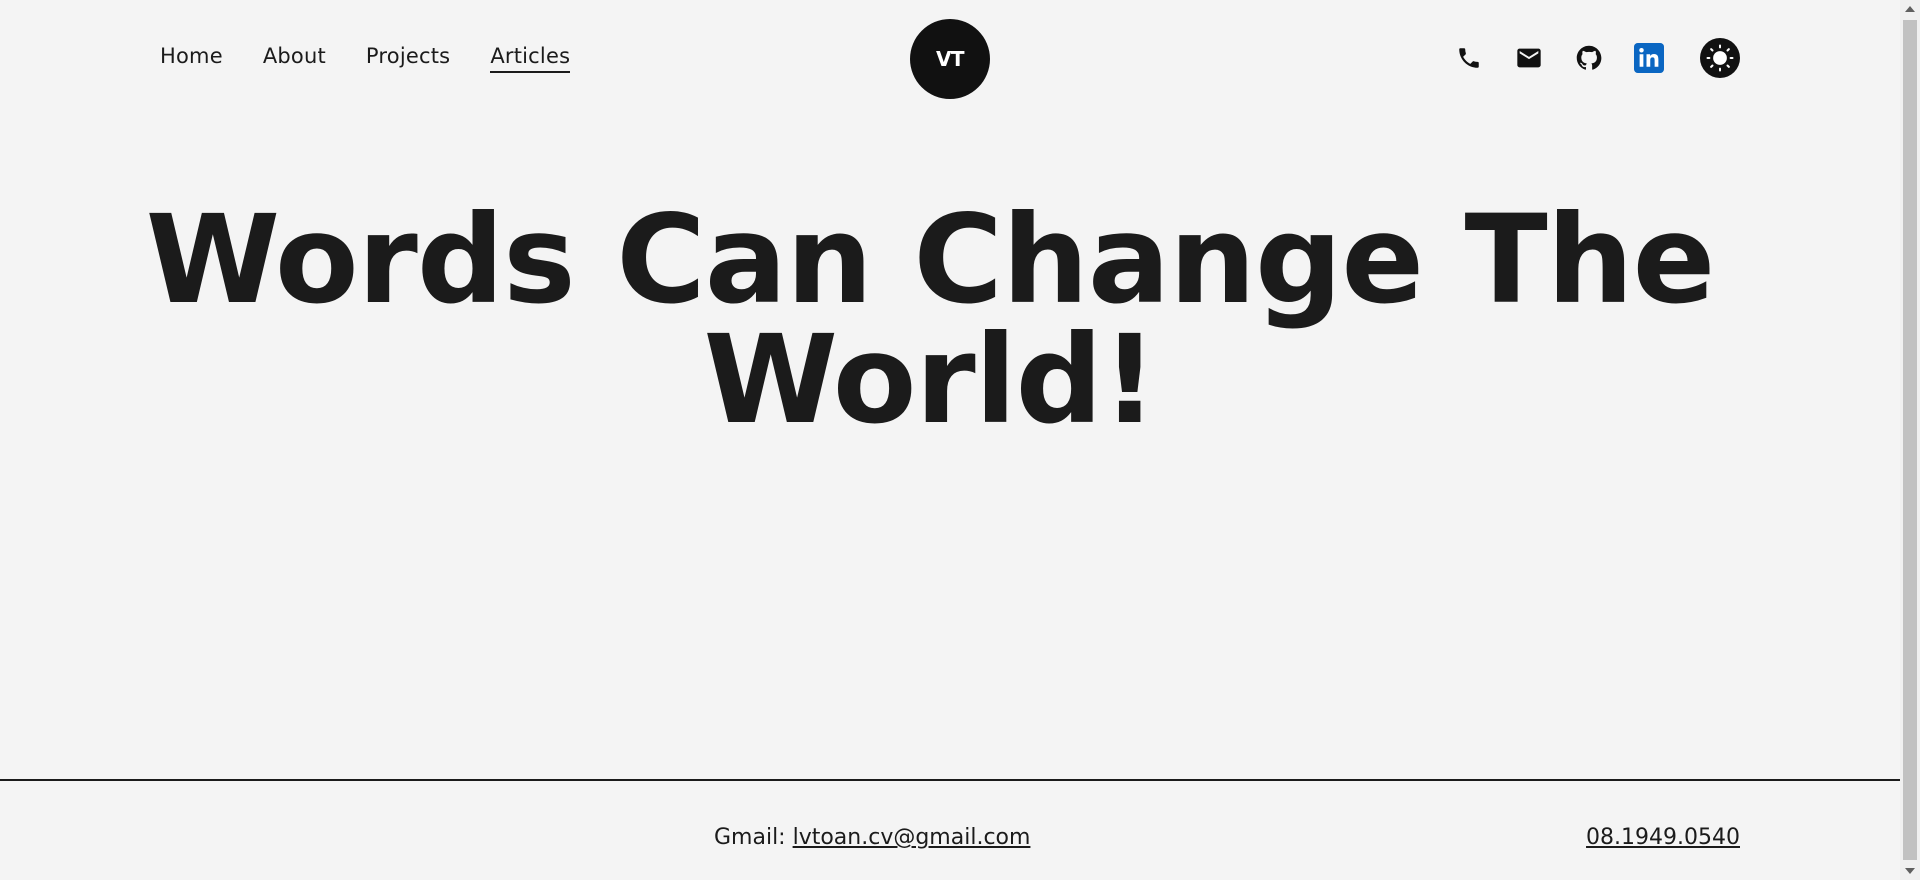 The height and width of the screenshot is (880, 1920). I want to click on scrollbar-thumb, so click(1910, 440).